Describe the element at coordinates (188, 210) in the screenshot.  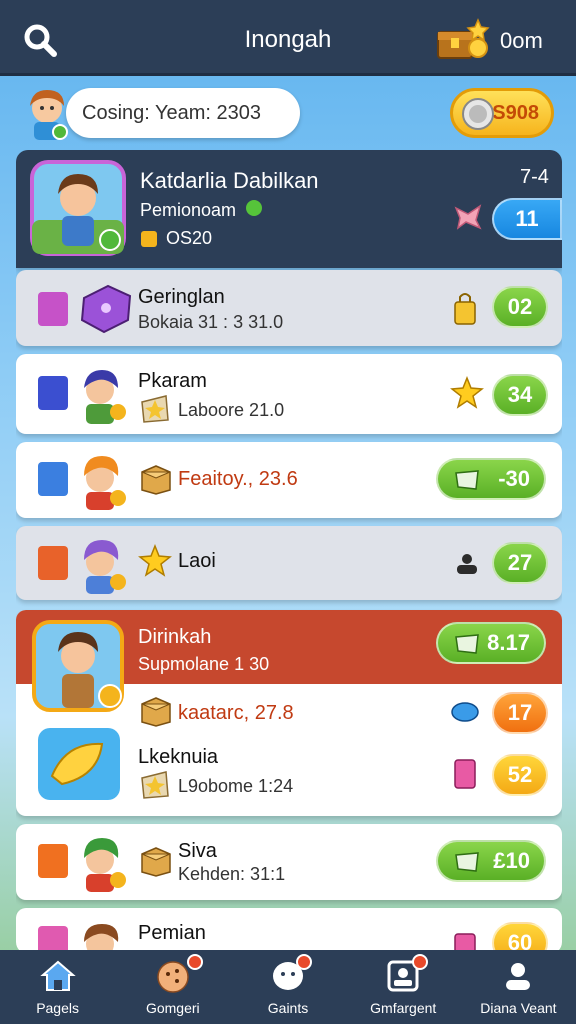
I see `featured-subtitle: Pemionoam` at that location.